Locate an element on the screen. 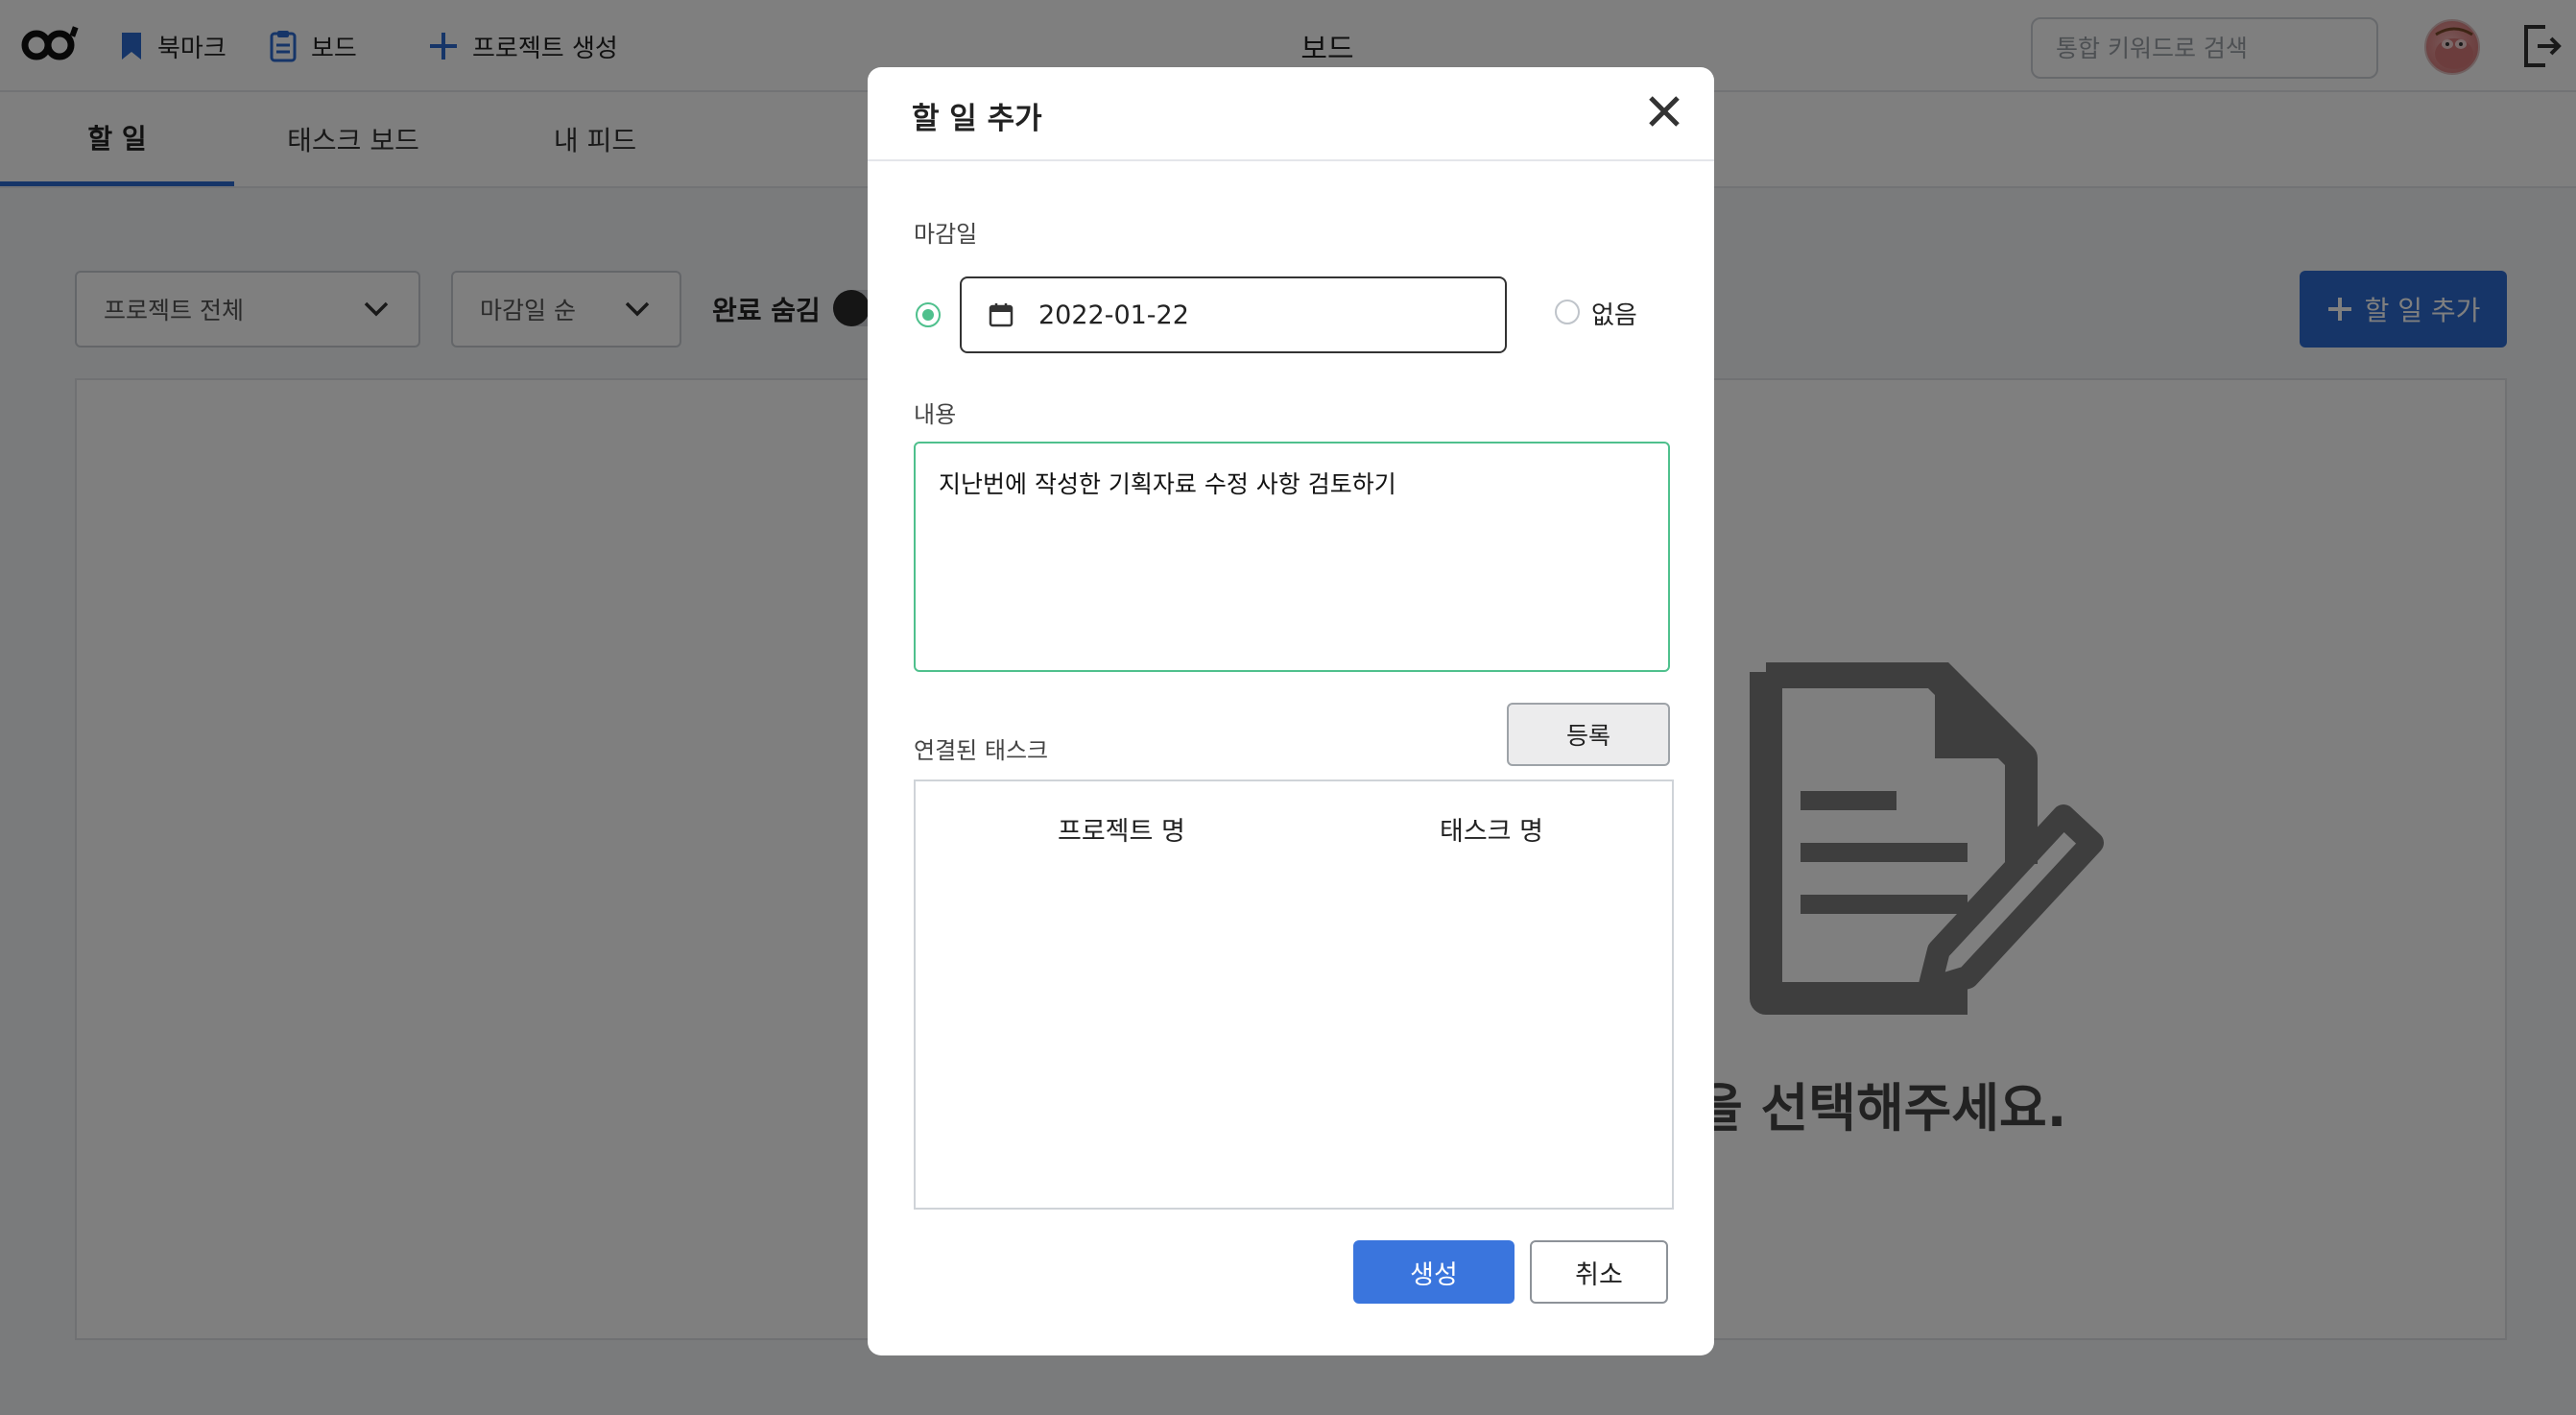  content-textarea: 지난번에 작성한 기획자료 수정 사항 검토하기 is located at coordinates (1292, 557).